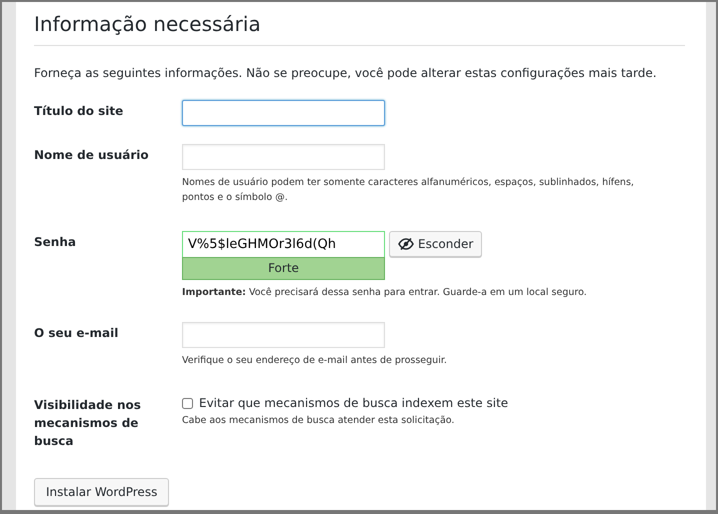 Image resolution: width=718 pixels, height=514 pixels. What do you see at coordinates (102, 492) in the screenshot?
I see `install-button: Instalar WordPress` at bounding box center [102, 492].